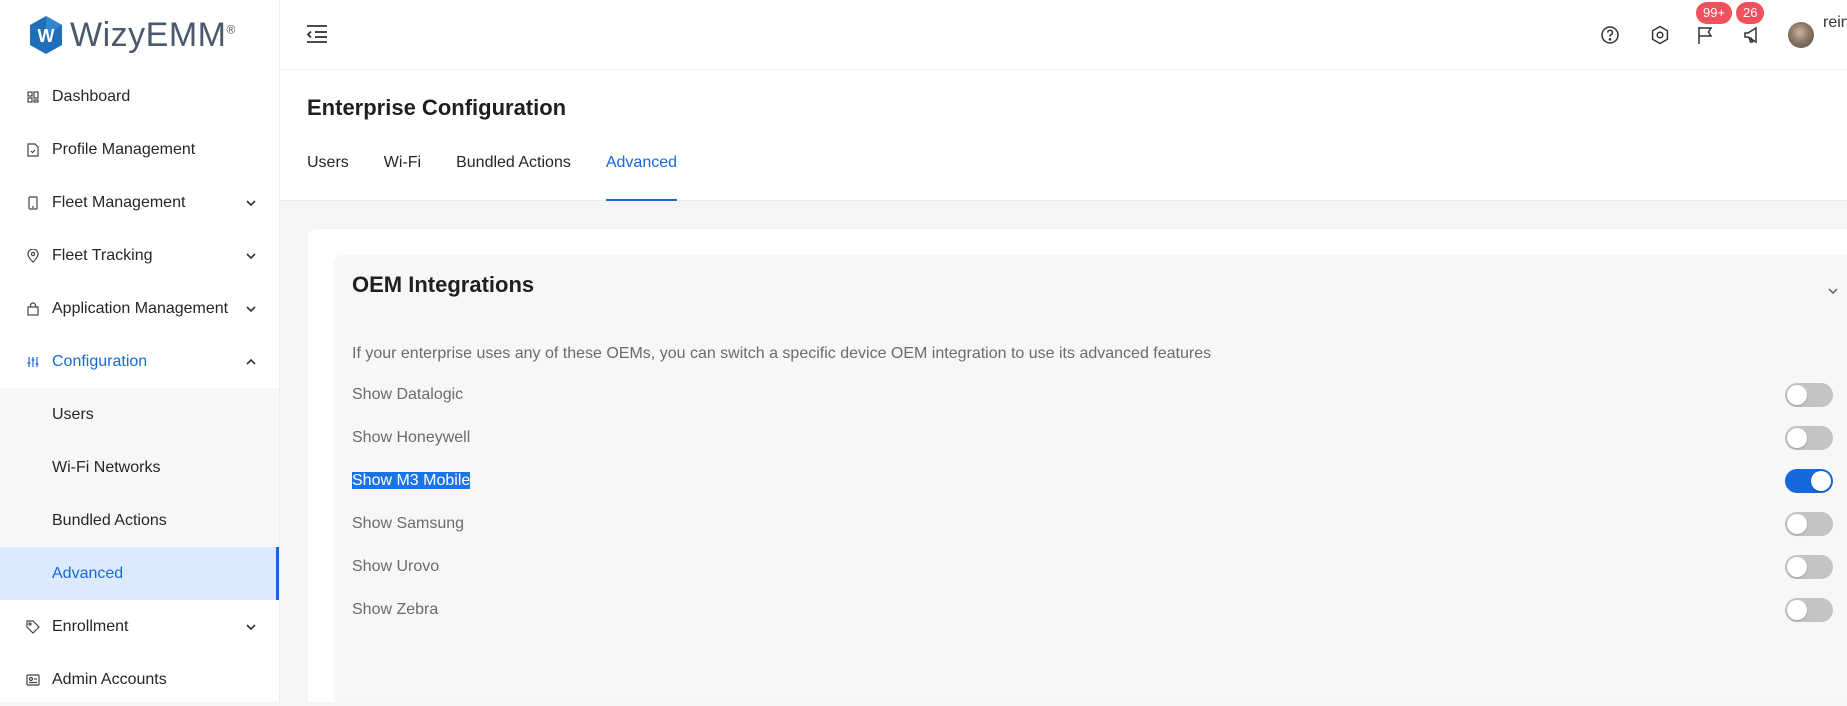 The height and width of the screenshot is (706, 1847). I want to click on toggle-row-zebra: Show Zebra, so click(1092, 610).